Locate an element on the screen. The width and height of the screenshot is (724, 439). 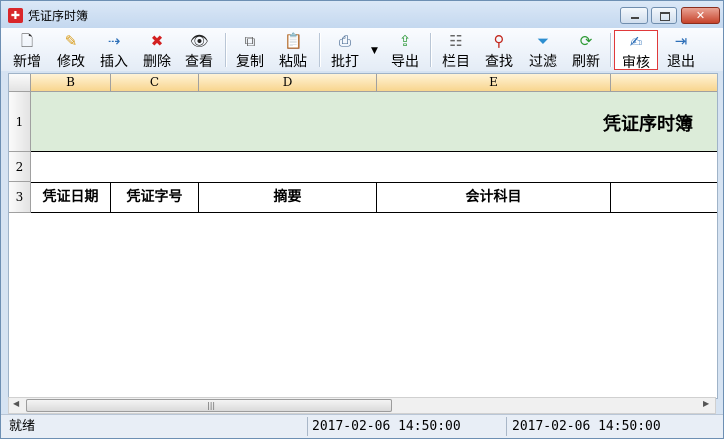
filter-icon: ⏷ is located at coordinates (542, 41).